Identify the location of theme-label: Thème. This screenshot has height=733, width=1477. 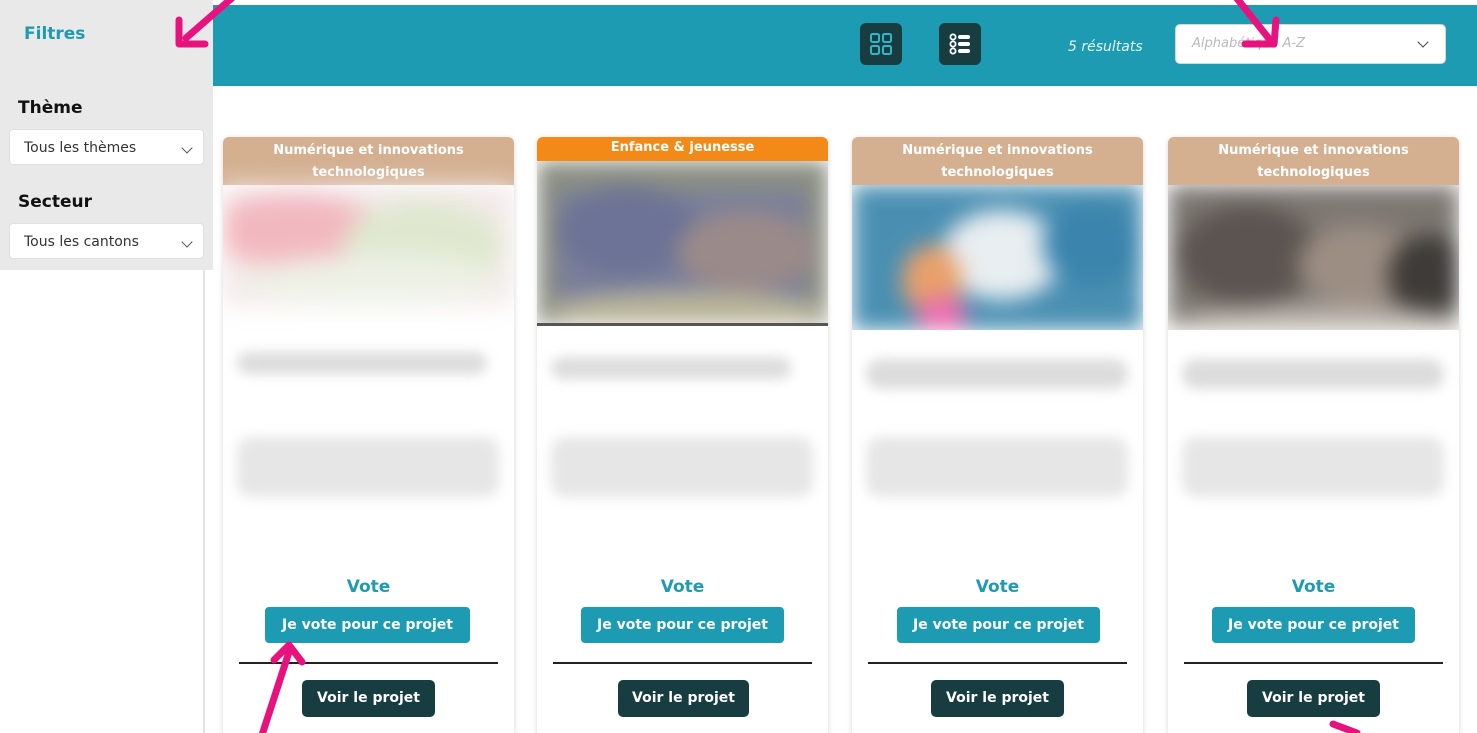
(50, 108).